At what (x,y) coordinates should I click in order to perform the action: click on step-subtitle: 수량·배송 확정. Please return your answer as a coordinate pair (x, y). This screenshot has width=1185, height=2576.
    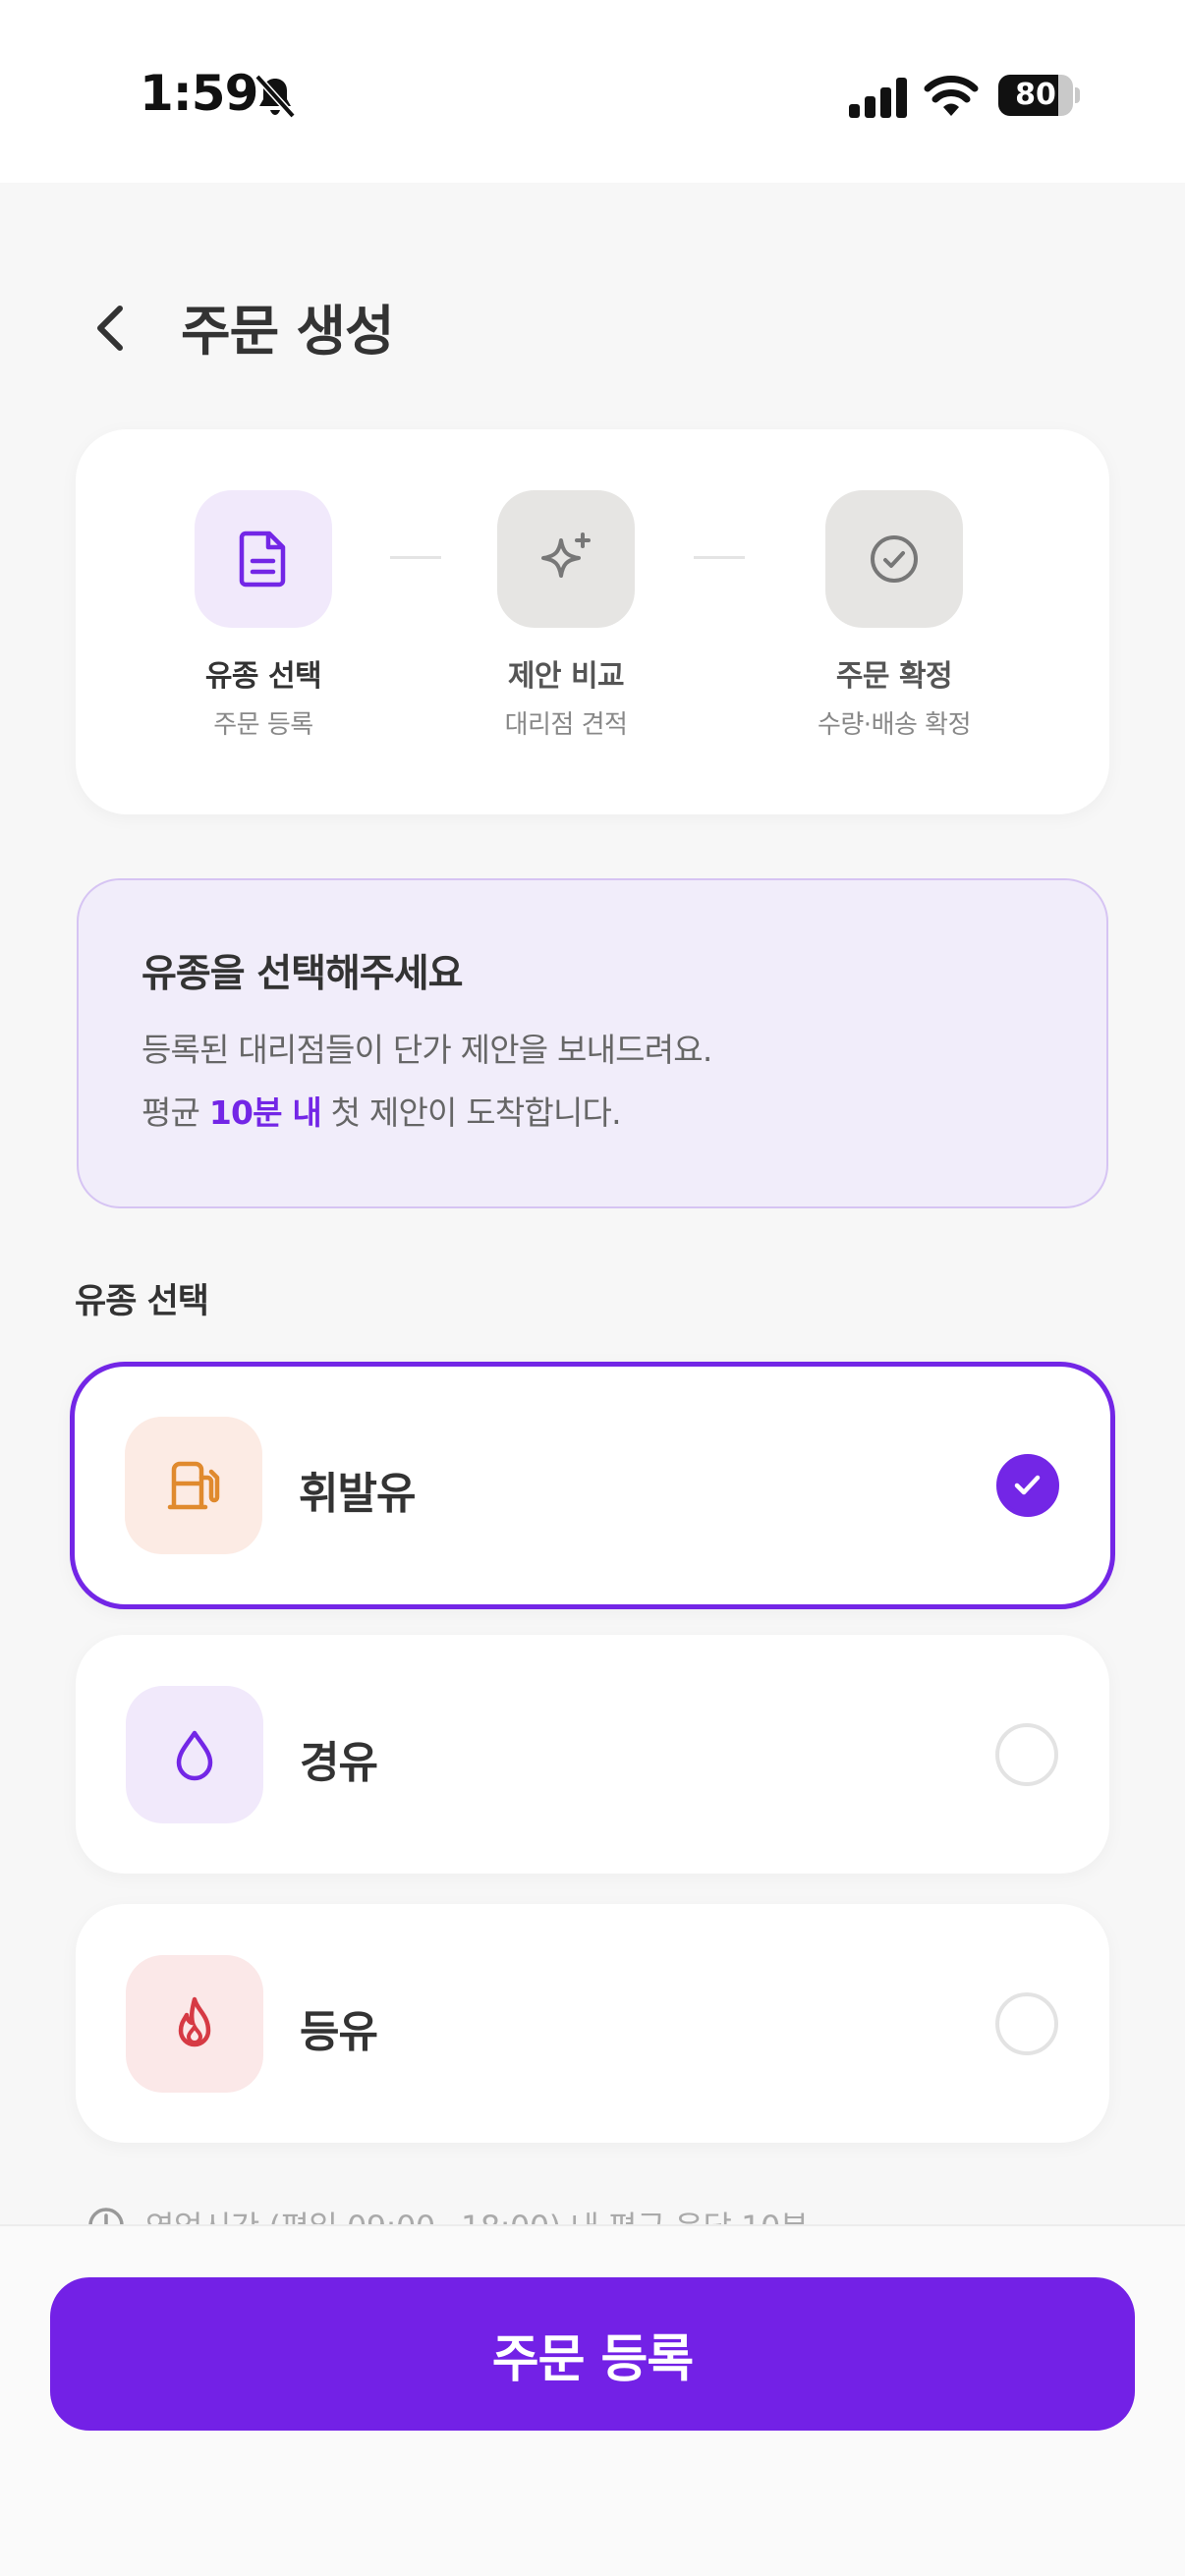
    Looking at the image, I should click on (895, 725).